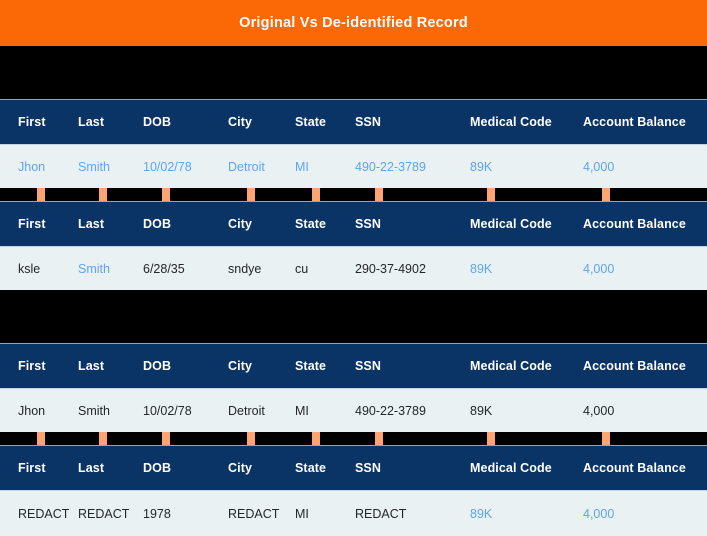 The image size is (707, 536). What do you see at coordinates (245, 269) in the screenshot?
I see `cell-city: sndye` at bounding box center [245, 269].